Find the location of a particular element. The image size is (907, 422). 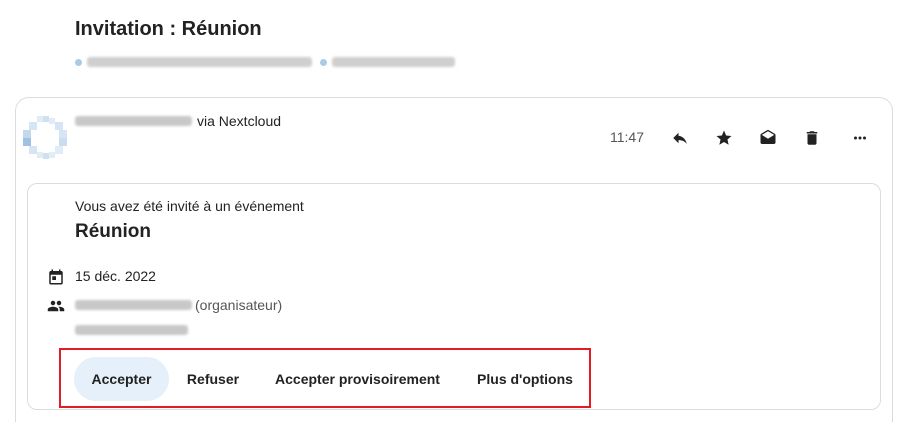

organizer-row: (organisateur) is located at coordinates (178, 305).